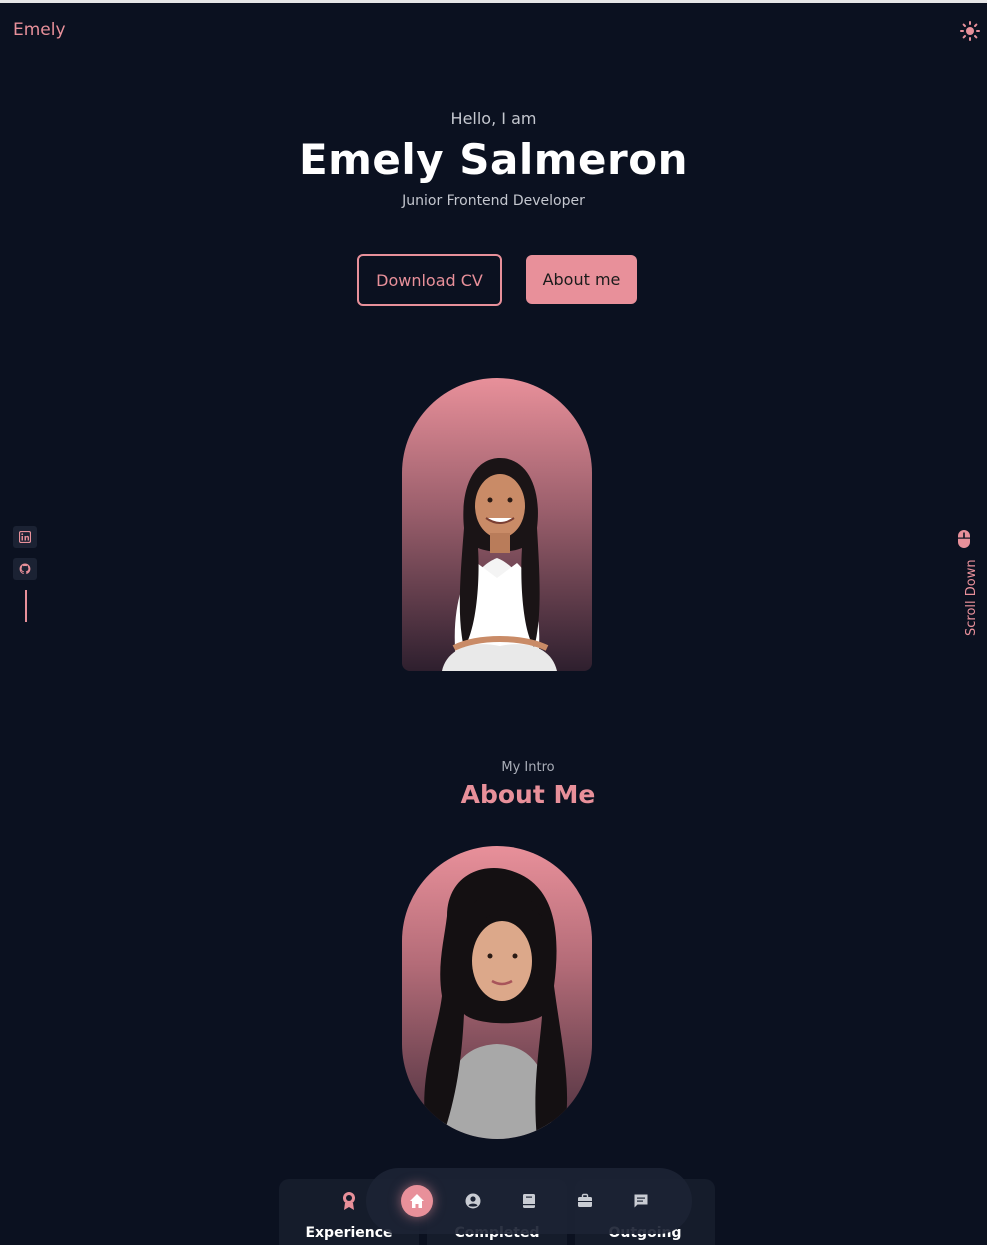 Image resolution: width=987 pixels, height=1245 pixels. I want to click on scroll-down-link: Scroll Down, so click(965, 585).